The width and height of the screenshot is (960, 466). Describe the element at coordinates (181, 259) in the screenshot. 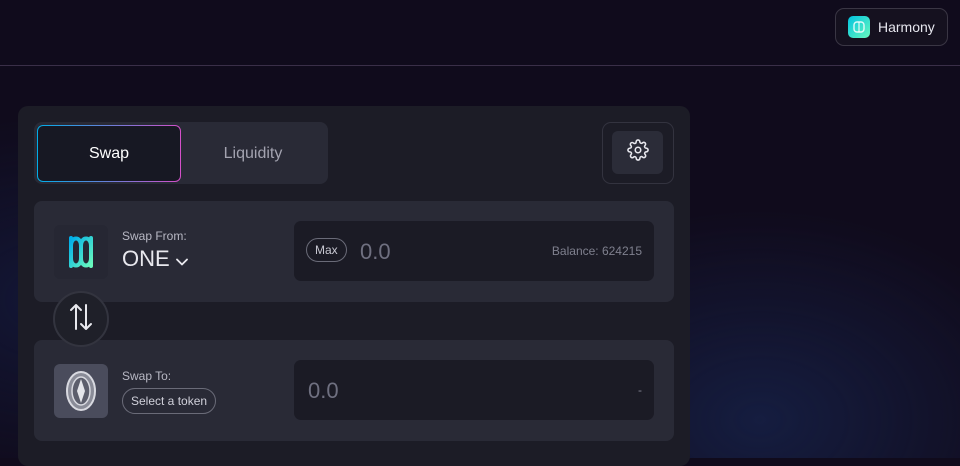

I see `chevron-down-icon` at that location.